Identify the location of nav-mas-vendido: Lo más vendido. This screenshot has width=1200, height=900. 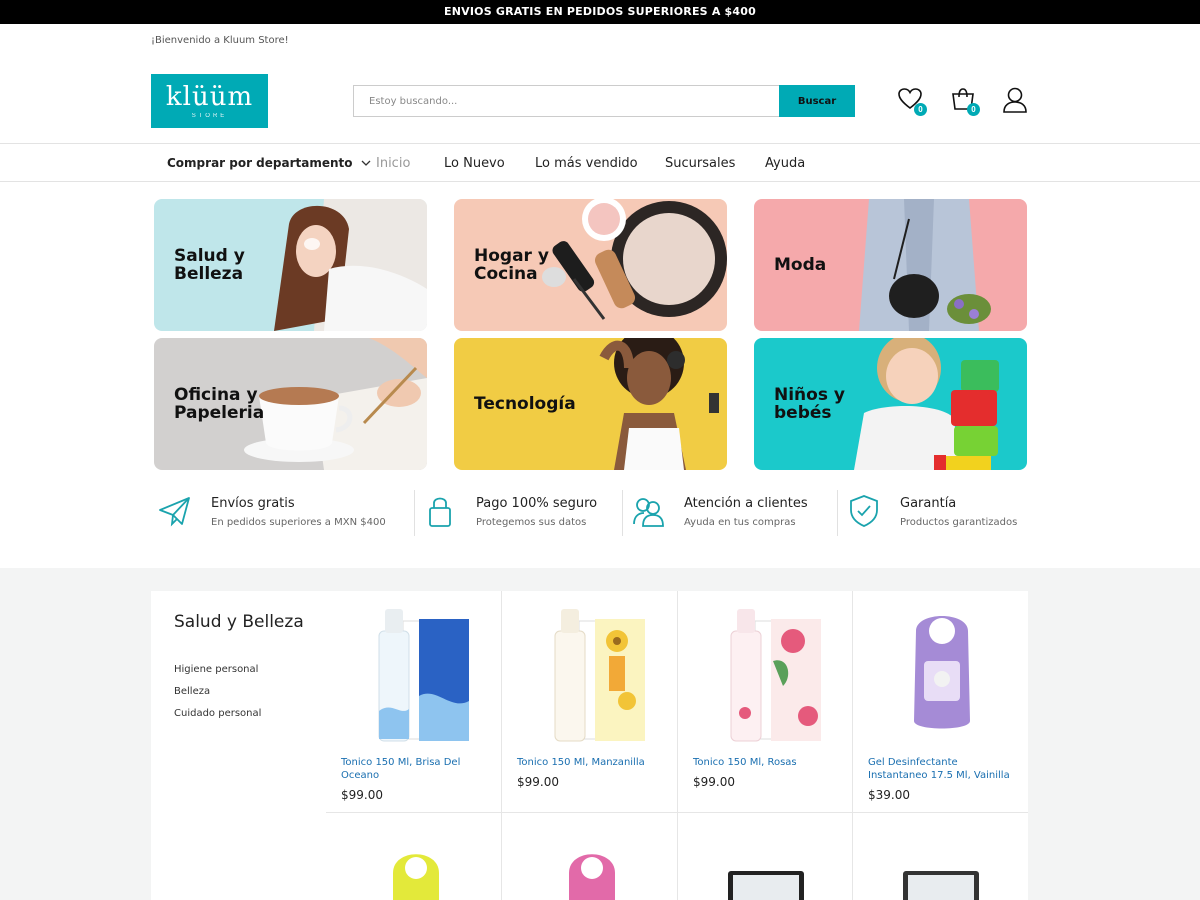
(586, 163).